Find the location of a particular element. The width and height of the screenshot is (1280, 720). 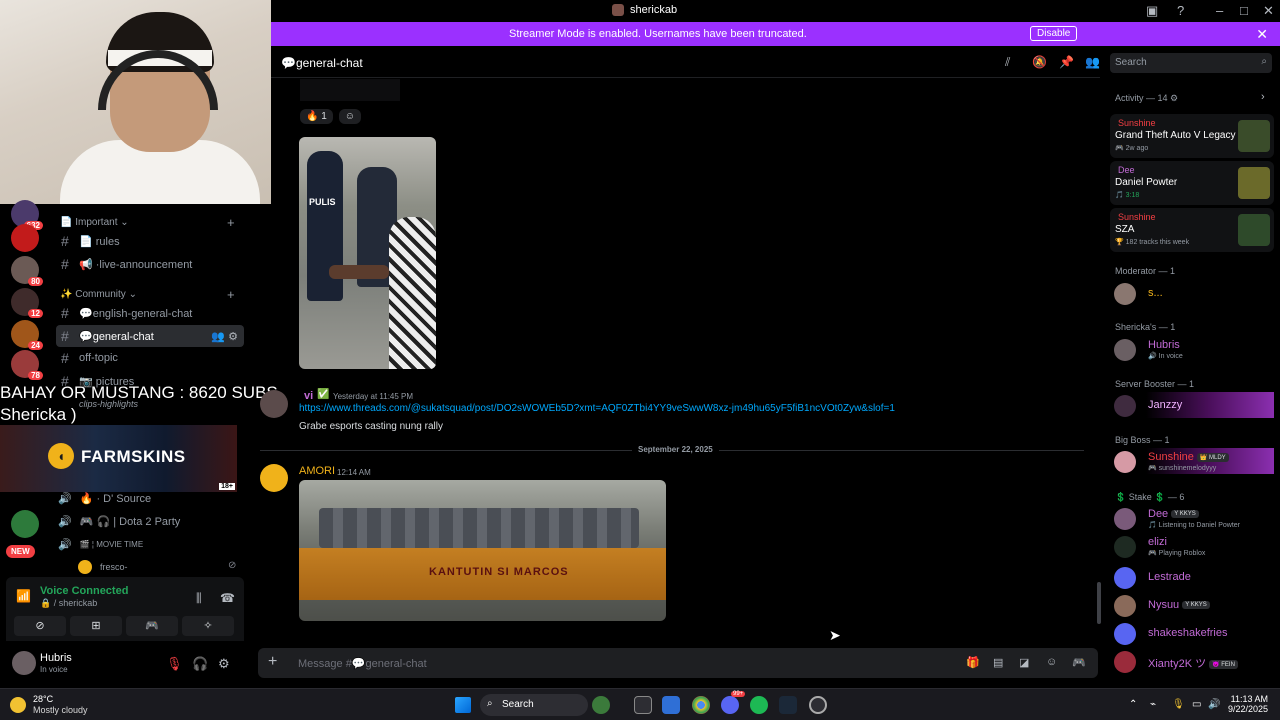

category-important: 📄 Important ⌄ + is located at coordinates (147, 222).